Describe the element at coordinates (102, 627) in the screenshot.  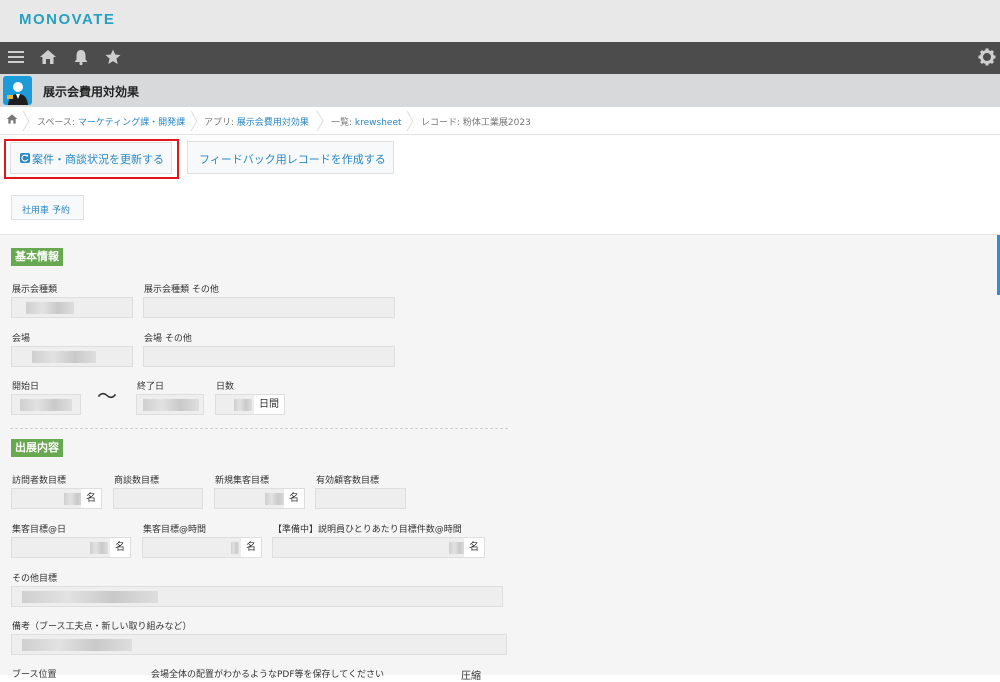
I see `remarks-label: 備考（ブース工夫点・新しい取り組みなど）` at that location.